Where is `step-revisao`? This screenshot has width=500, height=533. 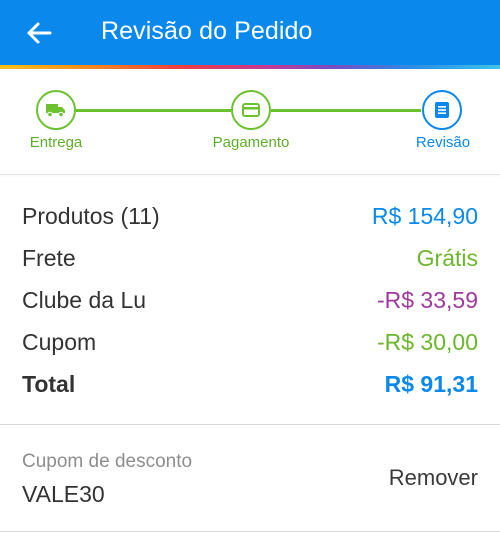
step-revisao is located at coordinates (442, 110).